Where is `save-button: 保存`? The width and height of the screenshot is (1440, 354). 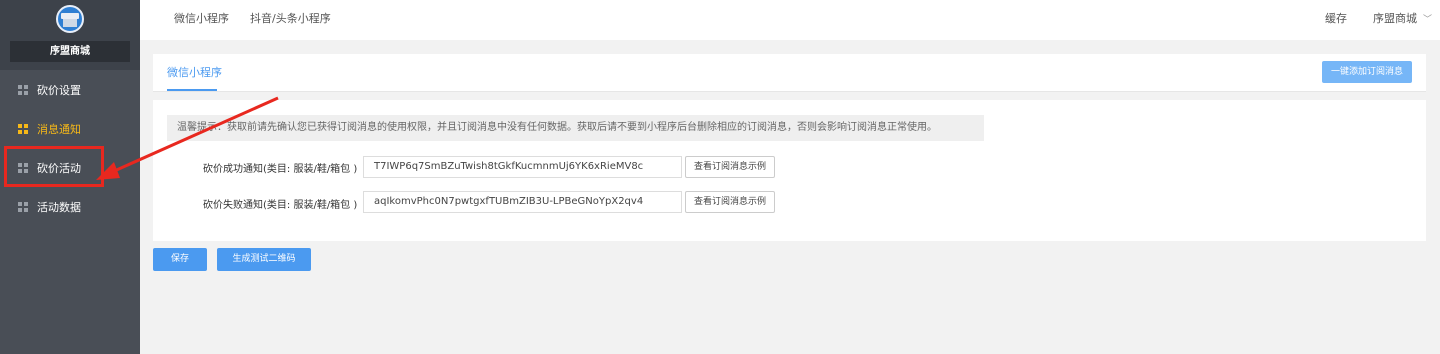
save-button: 保存 is located at coordinates (180, 259).